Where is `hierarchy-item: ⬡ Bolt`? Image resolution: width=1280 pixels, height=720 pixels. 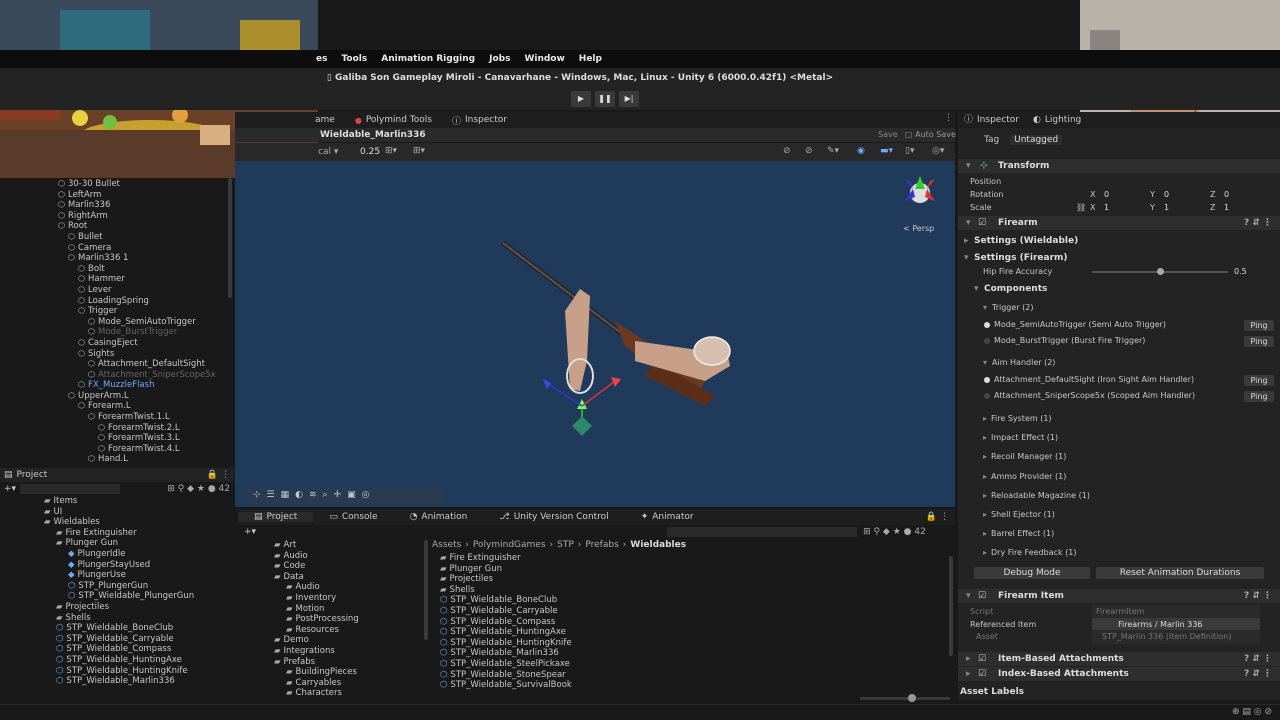 hierarchy-item: ⬡ Bolt is located at coordinates (117, 269).